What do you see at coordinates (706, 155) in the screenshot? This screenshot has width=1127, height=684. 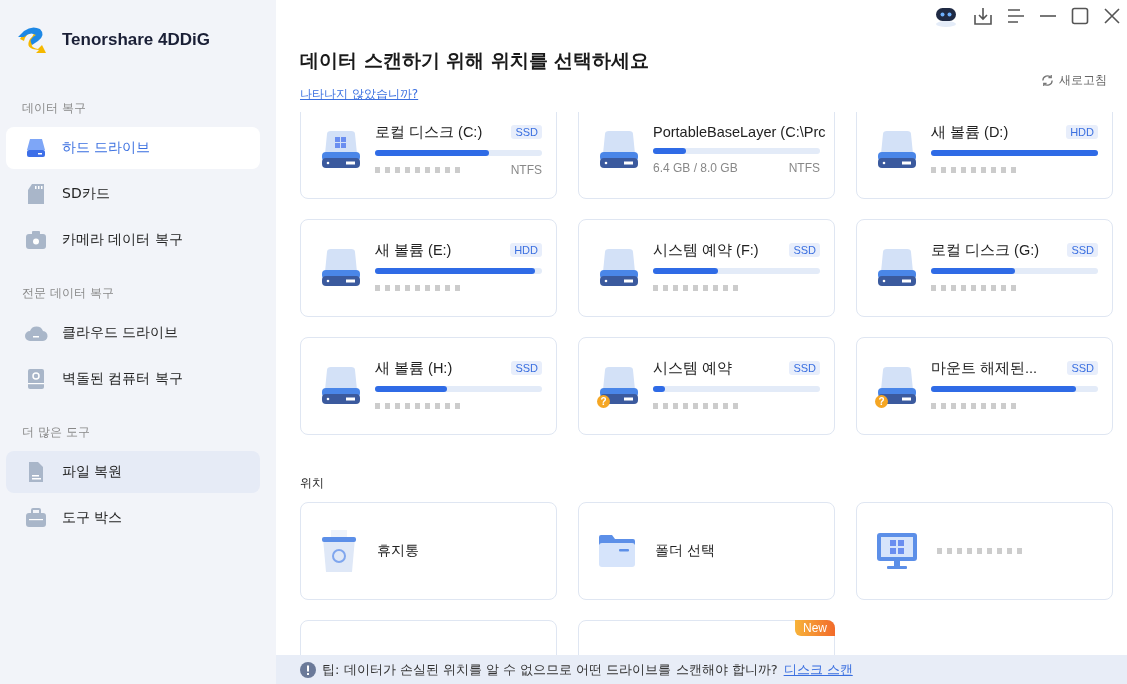 I see `drive-card: PortableBaseLayer (C:\Prc 6.4 GB / 8.0 GB NTFS` at bounding box center [706, 155].